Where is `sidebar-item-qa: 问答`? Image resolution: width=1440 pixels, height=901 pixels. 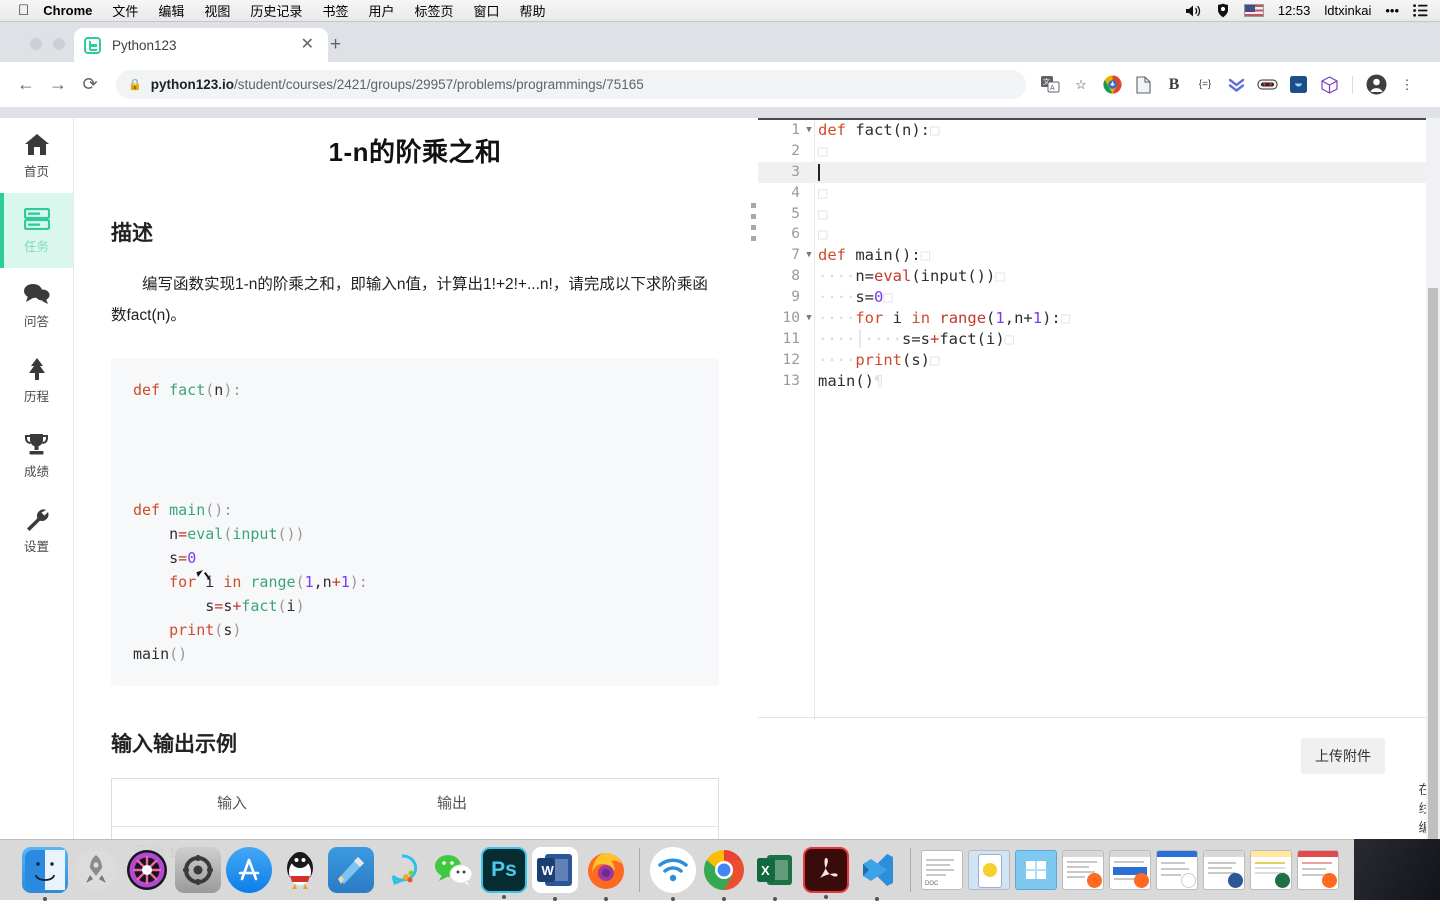 sidebar-item-qa: 问答 is located at coordinates (36, 305).